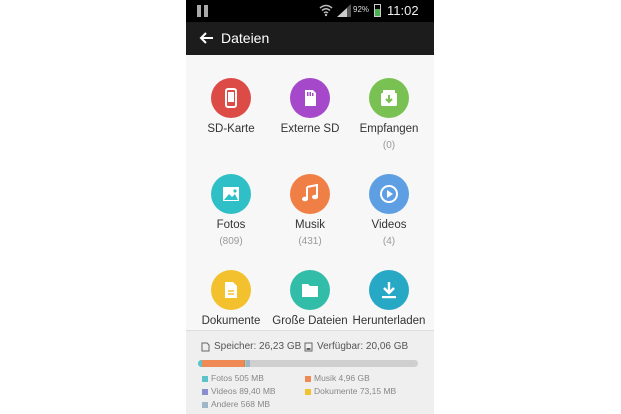  What do you see at coordinates (248, 363) in the screenshot?
I see `storage-segment-andere` at bounding box center [248, 363].